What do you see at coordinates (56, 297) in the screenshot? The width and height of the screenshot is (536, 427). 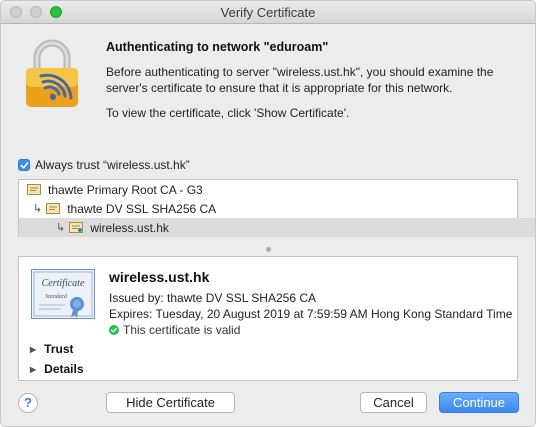 I see `cert-image-subtitle: Standard` at bounding box center [56, 297].